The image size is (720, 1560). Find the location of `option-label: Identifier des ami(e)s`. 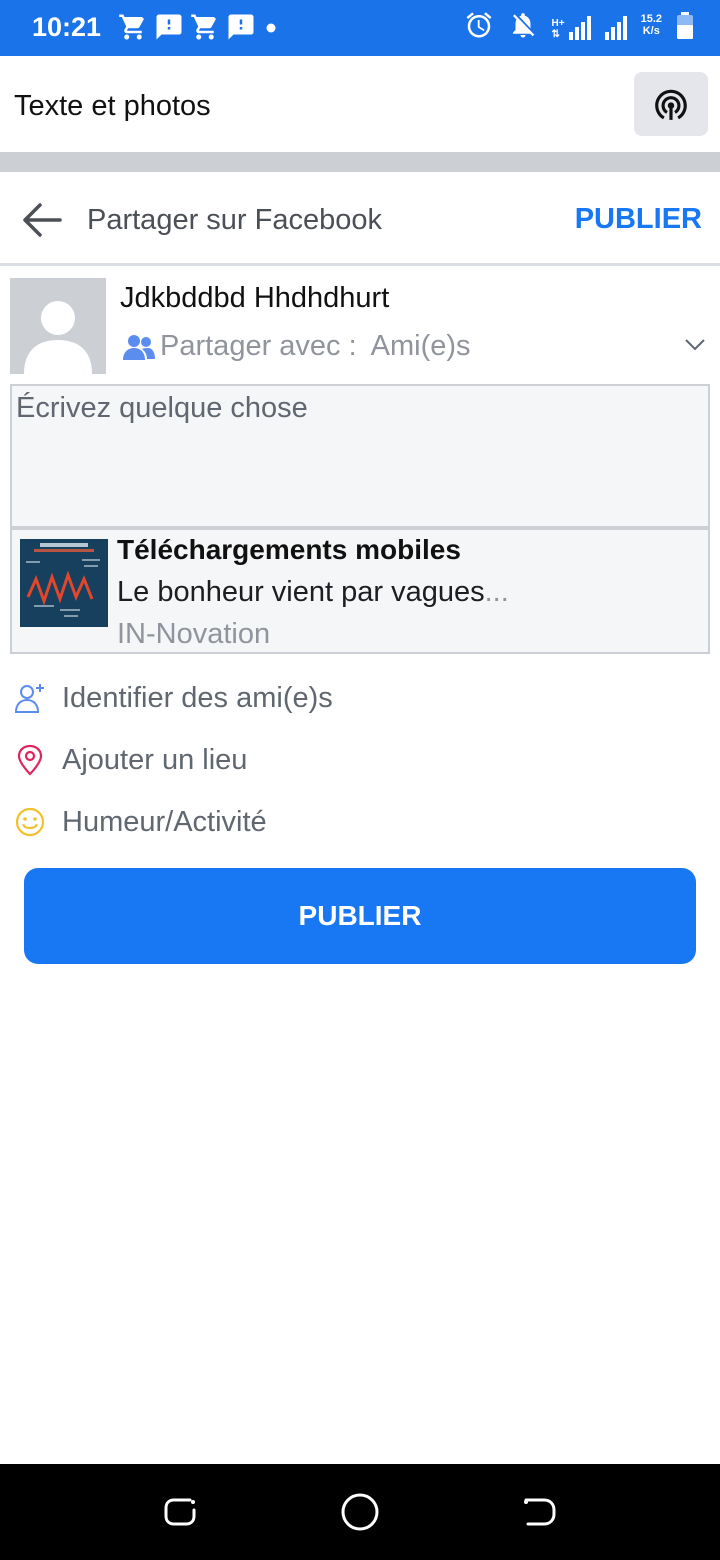

option-label: Identifier des ami(e)s is located at coordinates (197, 698).